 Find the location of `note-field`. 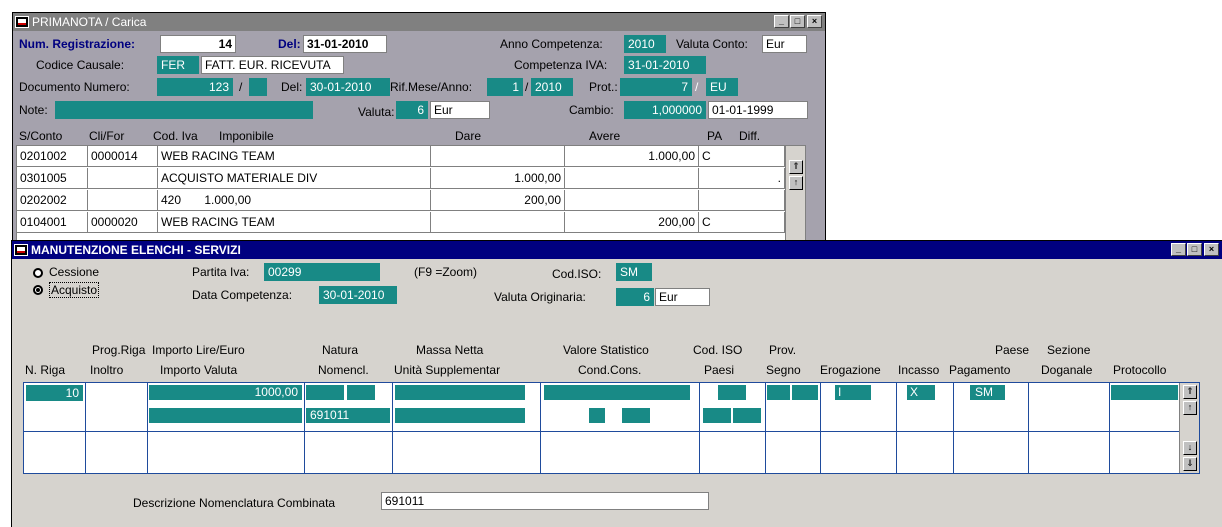

note-field is located at coordinates (184, 110).